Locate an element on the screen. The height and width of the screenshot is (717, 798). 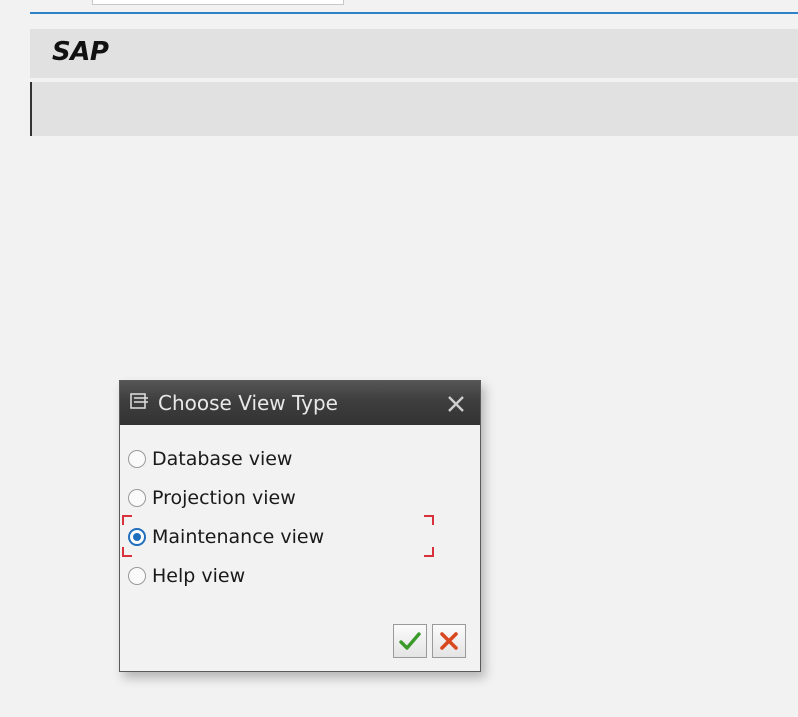
checkmark-icon is located at coordinates (410, 641).